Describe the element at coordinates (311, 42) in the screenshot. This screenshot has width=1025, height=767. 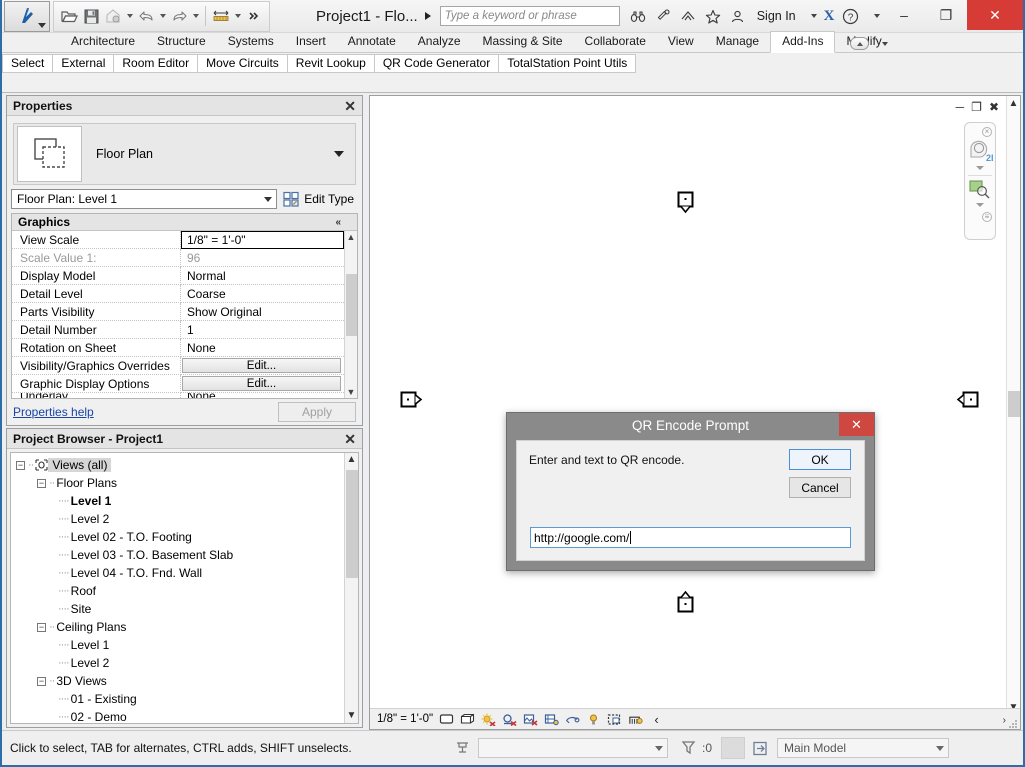
I see `tab-insert: Insert` at that location.